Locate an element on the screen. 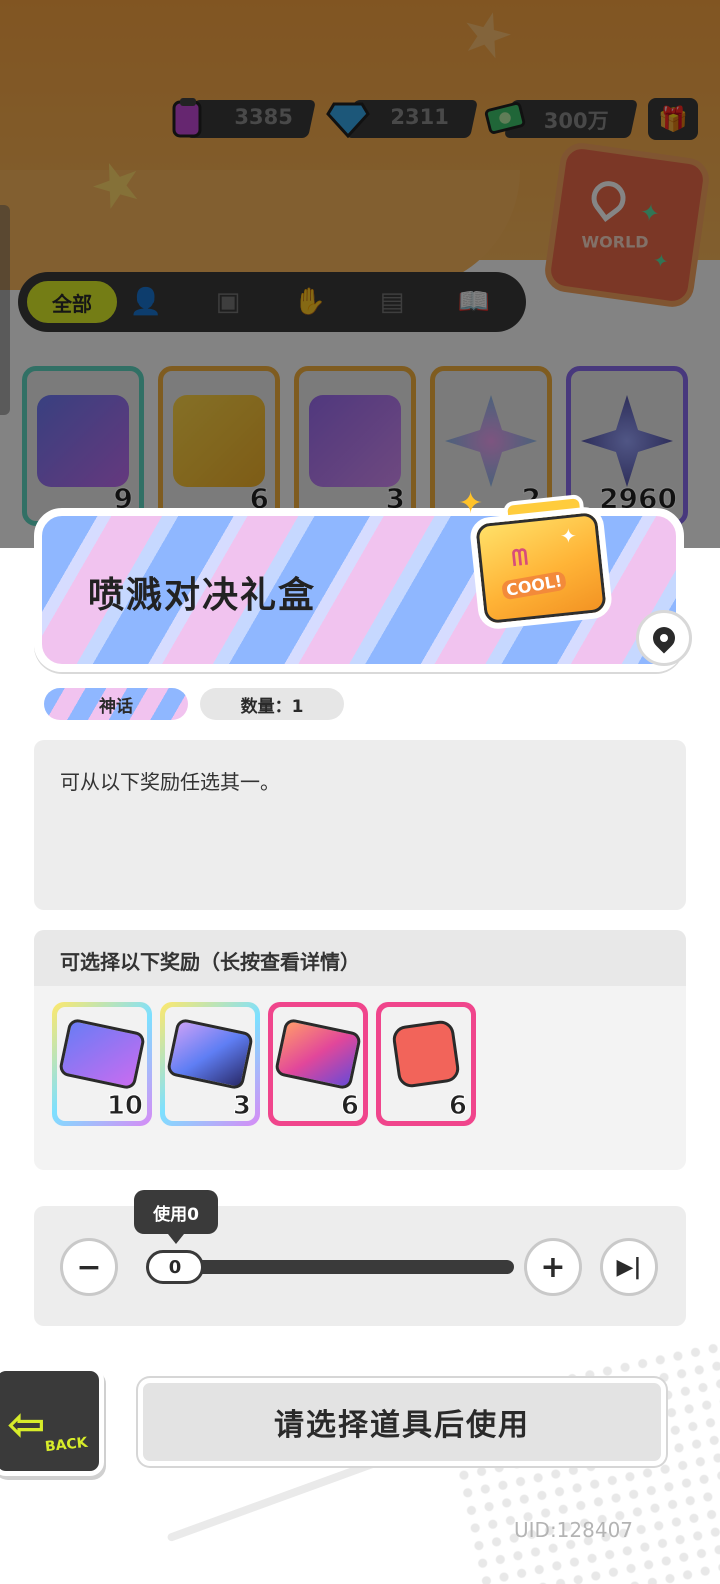  user-id: UID:128407 is located at coordinates (574, 1530).